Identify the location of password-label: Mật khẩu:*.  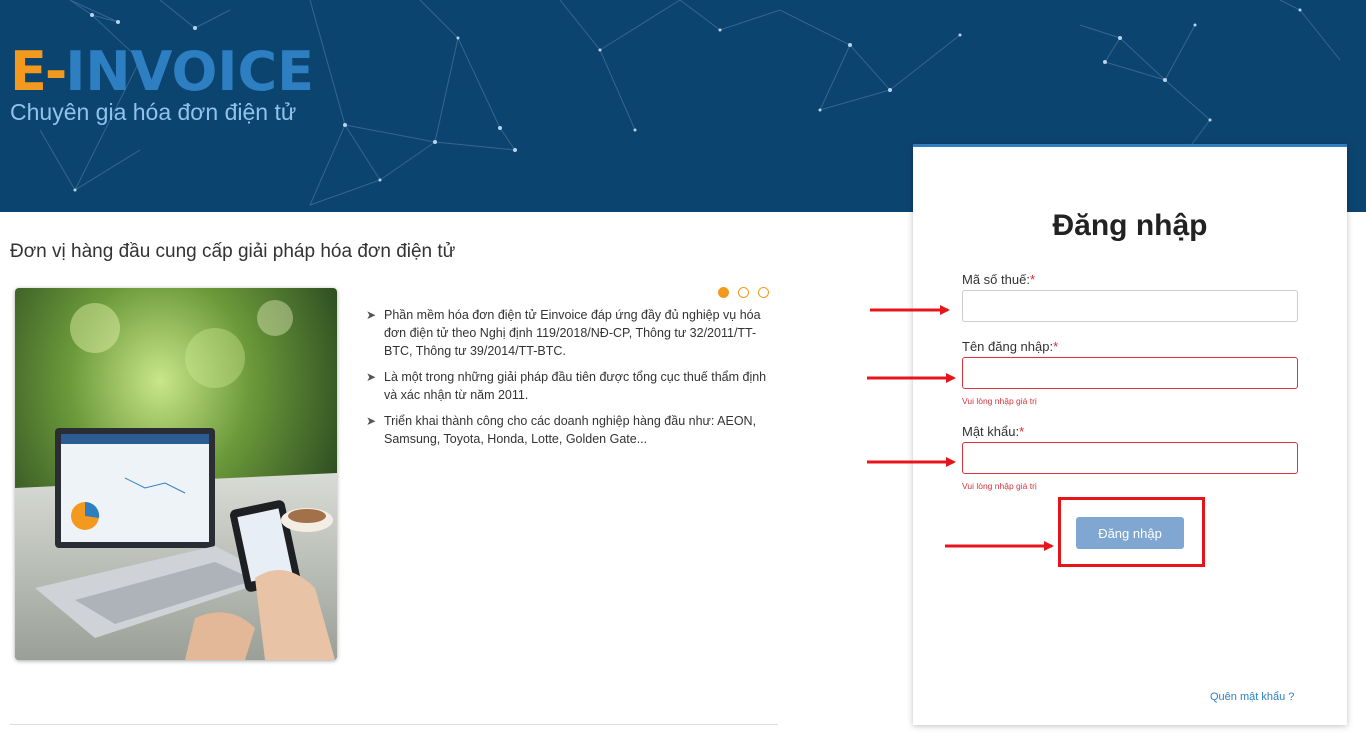
(993, 431).